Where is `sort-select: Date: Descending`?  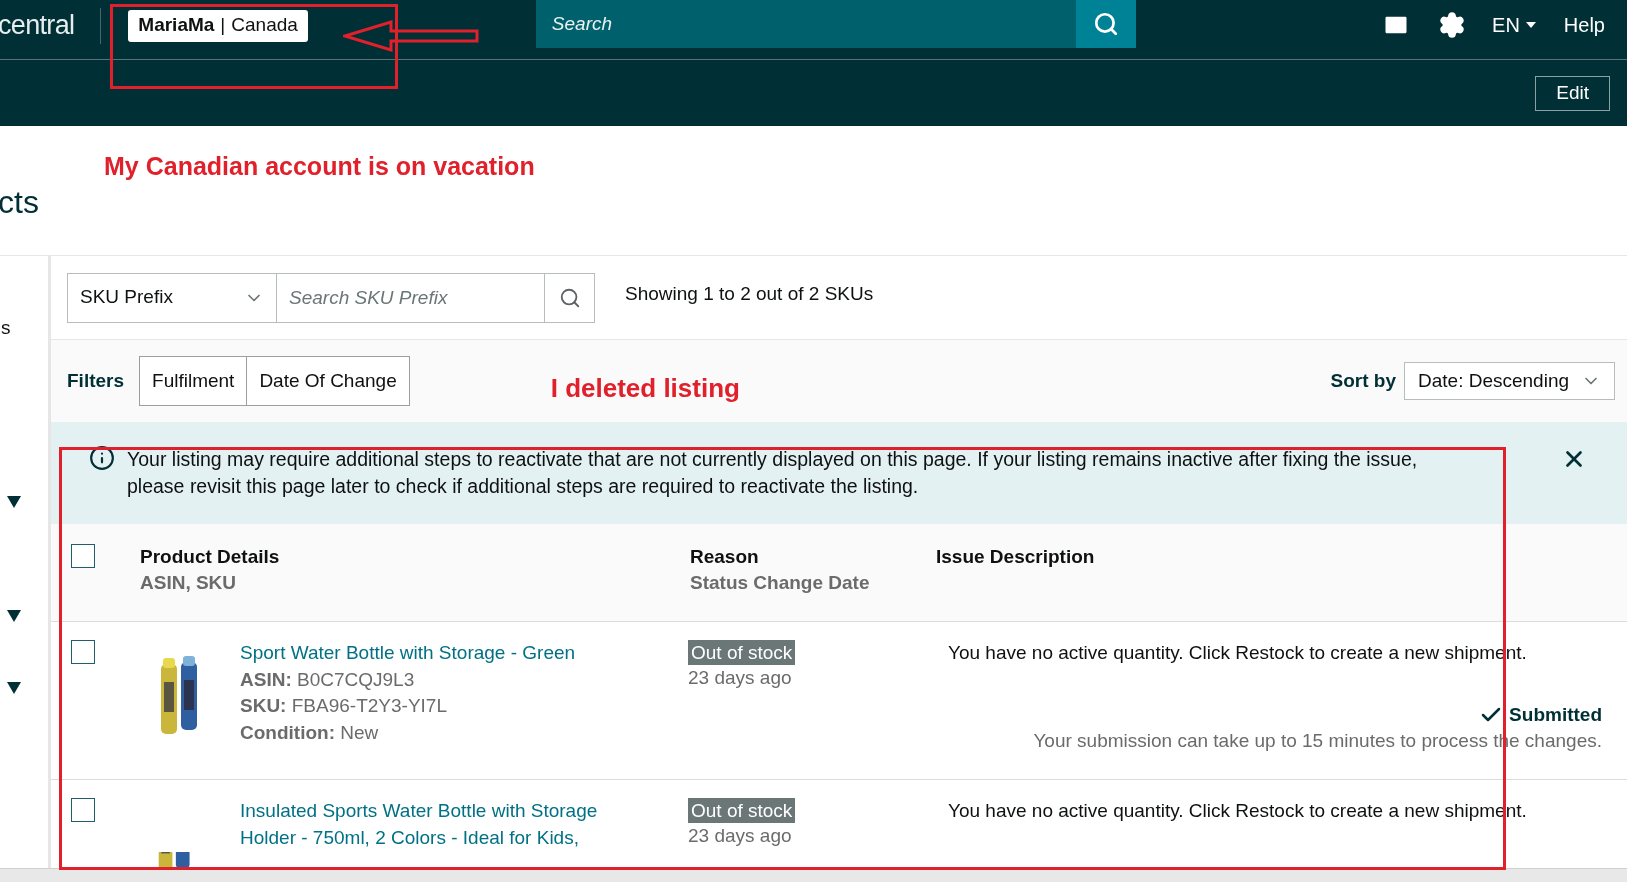
sort-select: Date: Descending is located at coordinates (1509, 381).